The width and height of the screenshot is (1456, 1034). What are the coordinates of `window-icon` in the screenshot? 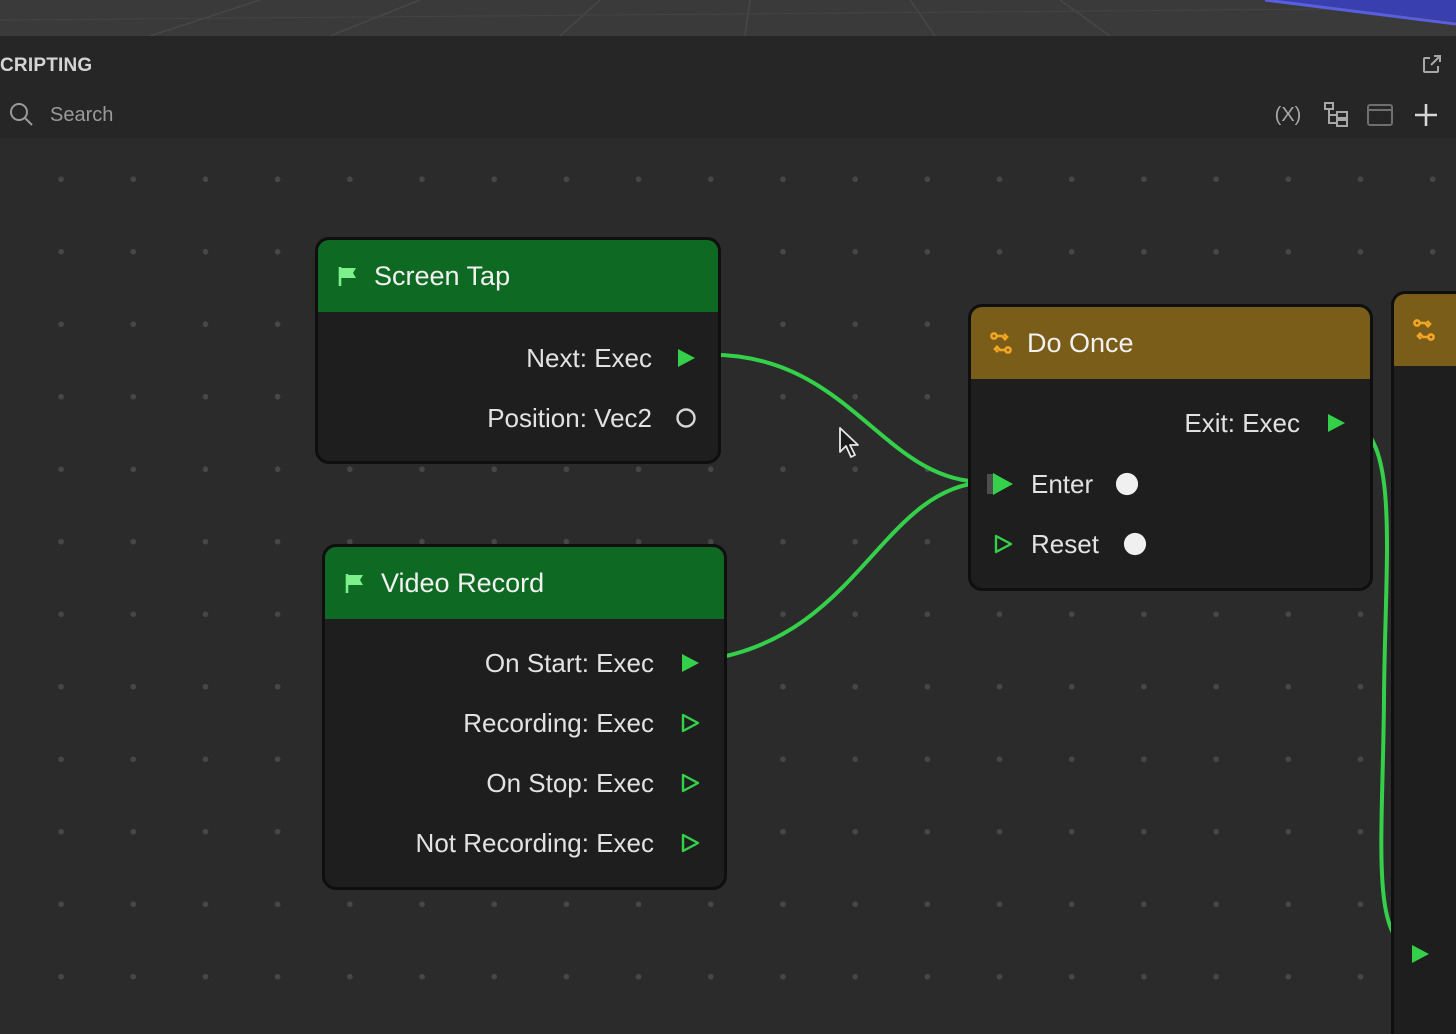 It's located at (1380, 115).